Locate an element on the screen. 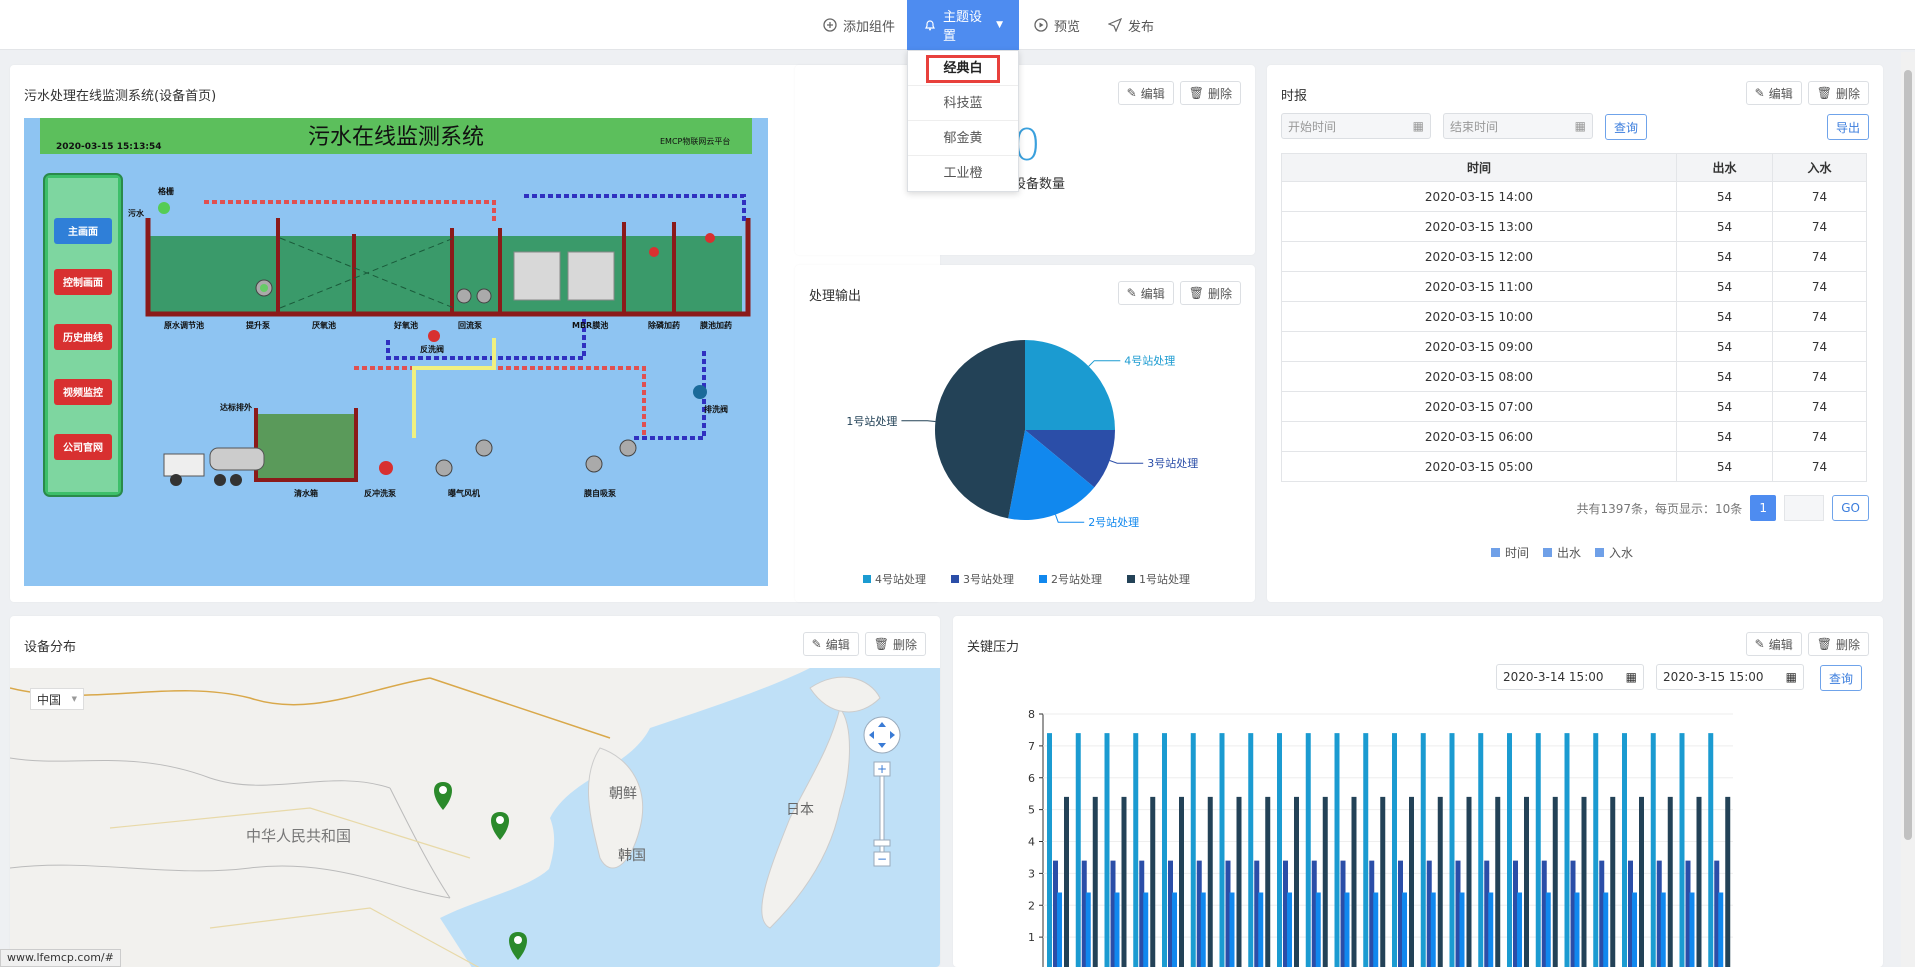 This screenshot has height=967, width=1915. scada-nav-control: 控制画面 is located at coordinates (83, 282).